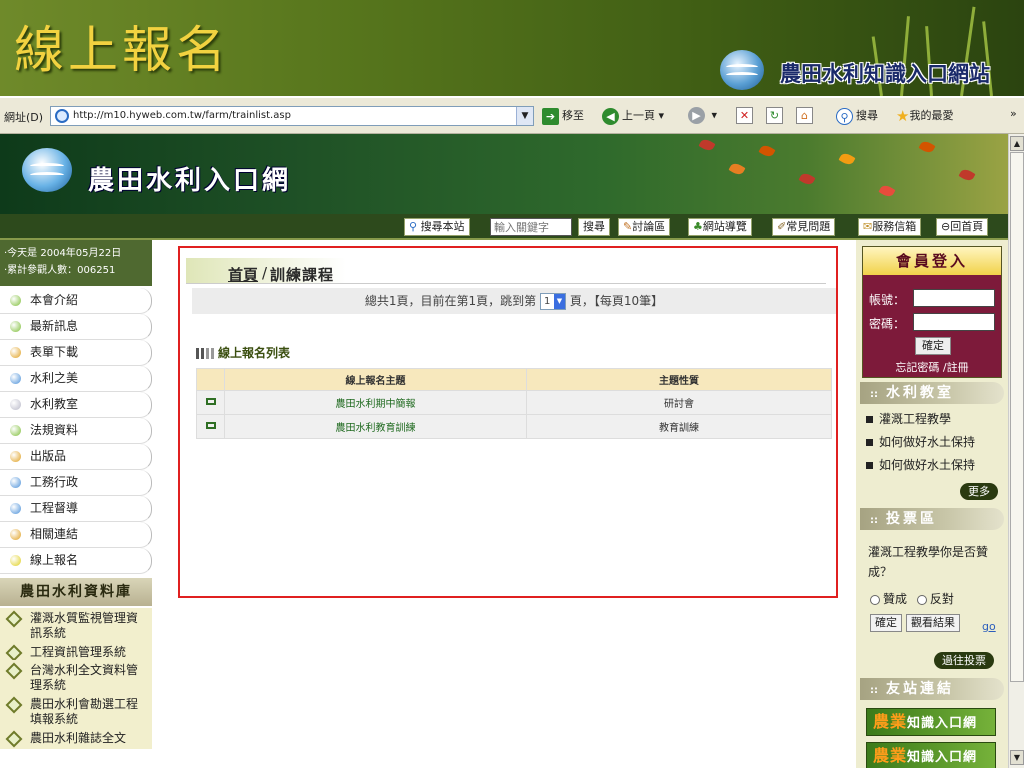 The height and width of the screenshot is (768, 1024). Describe the element at coordinates (644, 227) in the screenshot. I see `nav-forum: ✎討論區` at that location.